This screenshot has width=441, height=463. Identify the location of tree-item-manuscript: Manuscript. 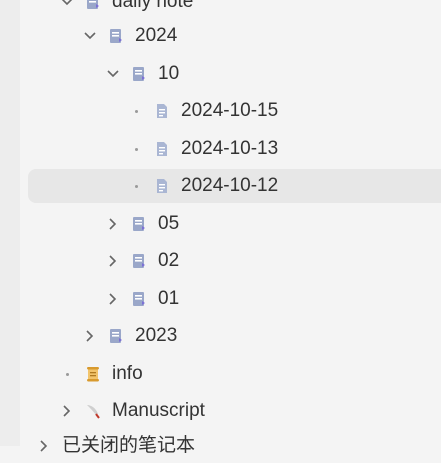
(230, 411).